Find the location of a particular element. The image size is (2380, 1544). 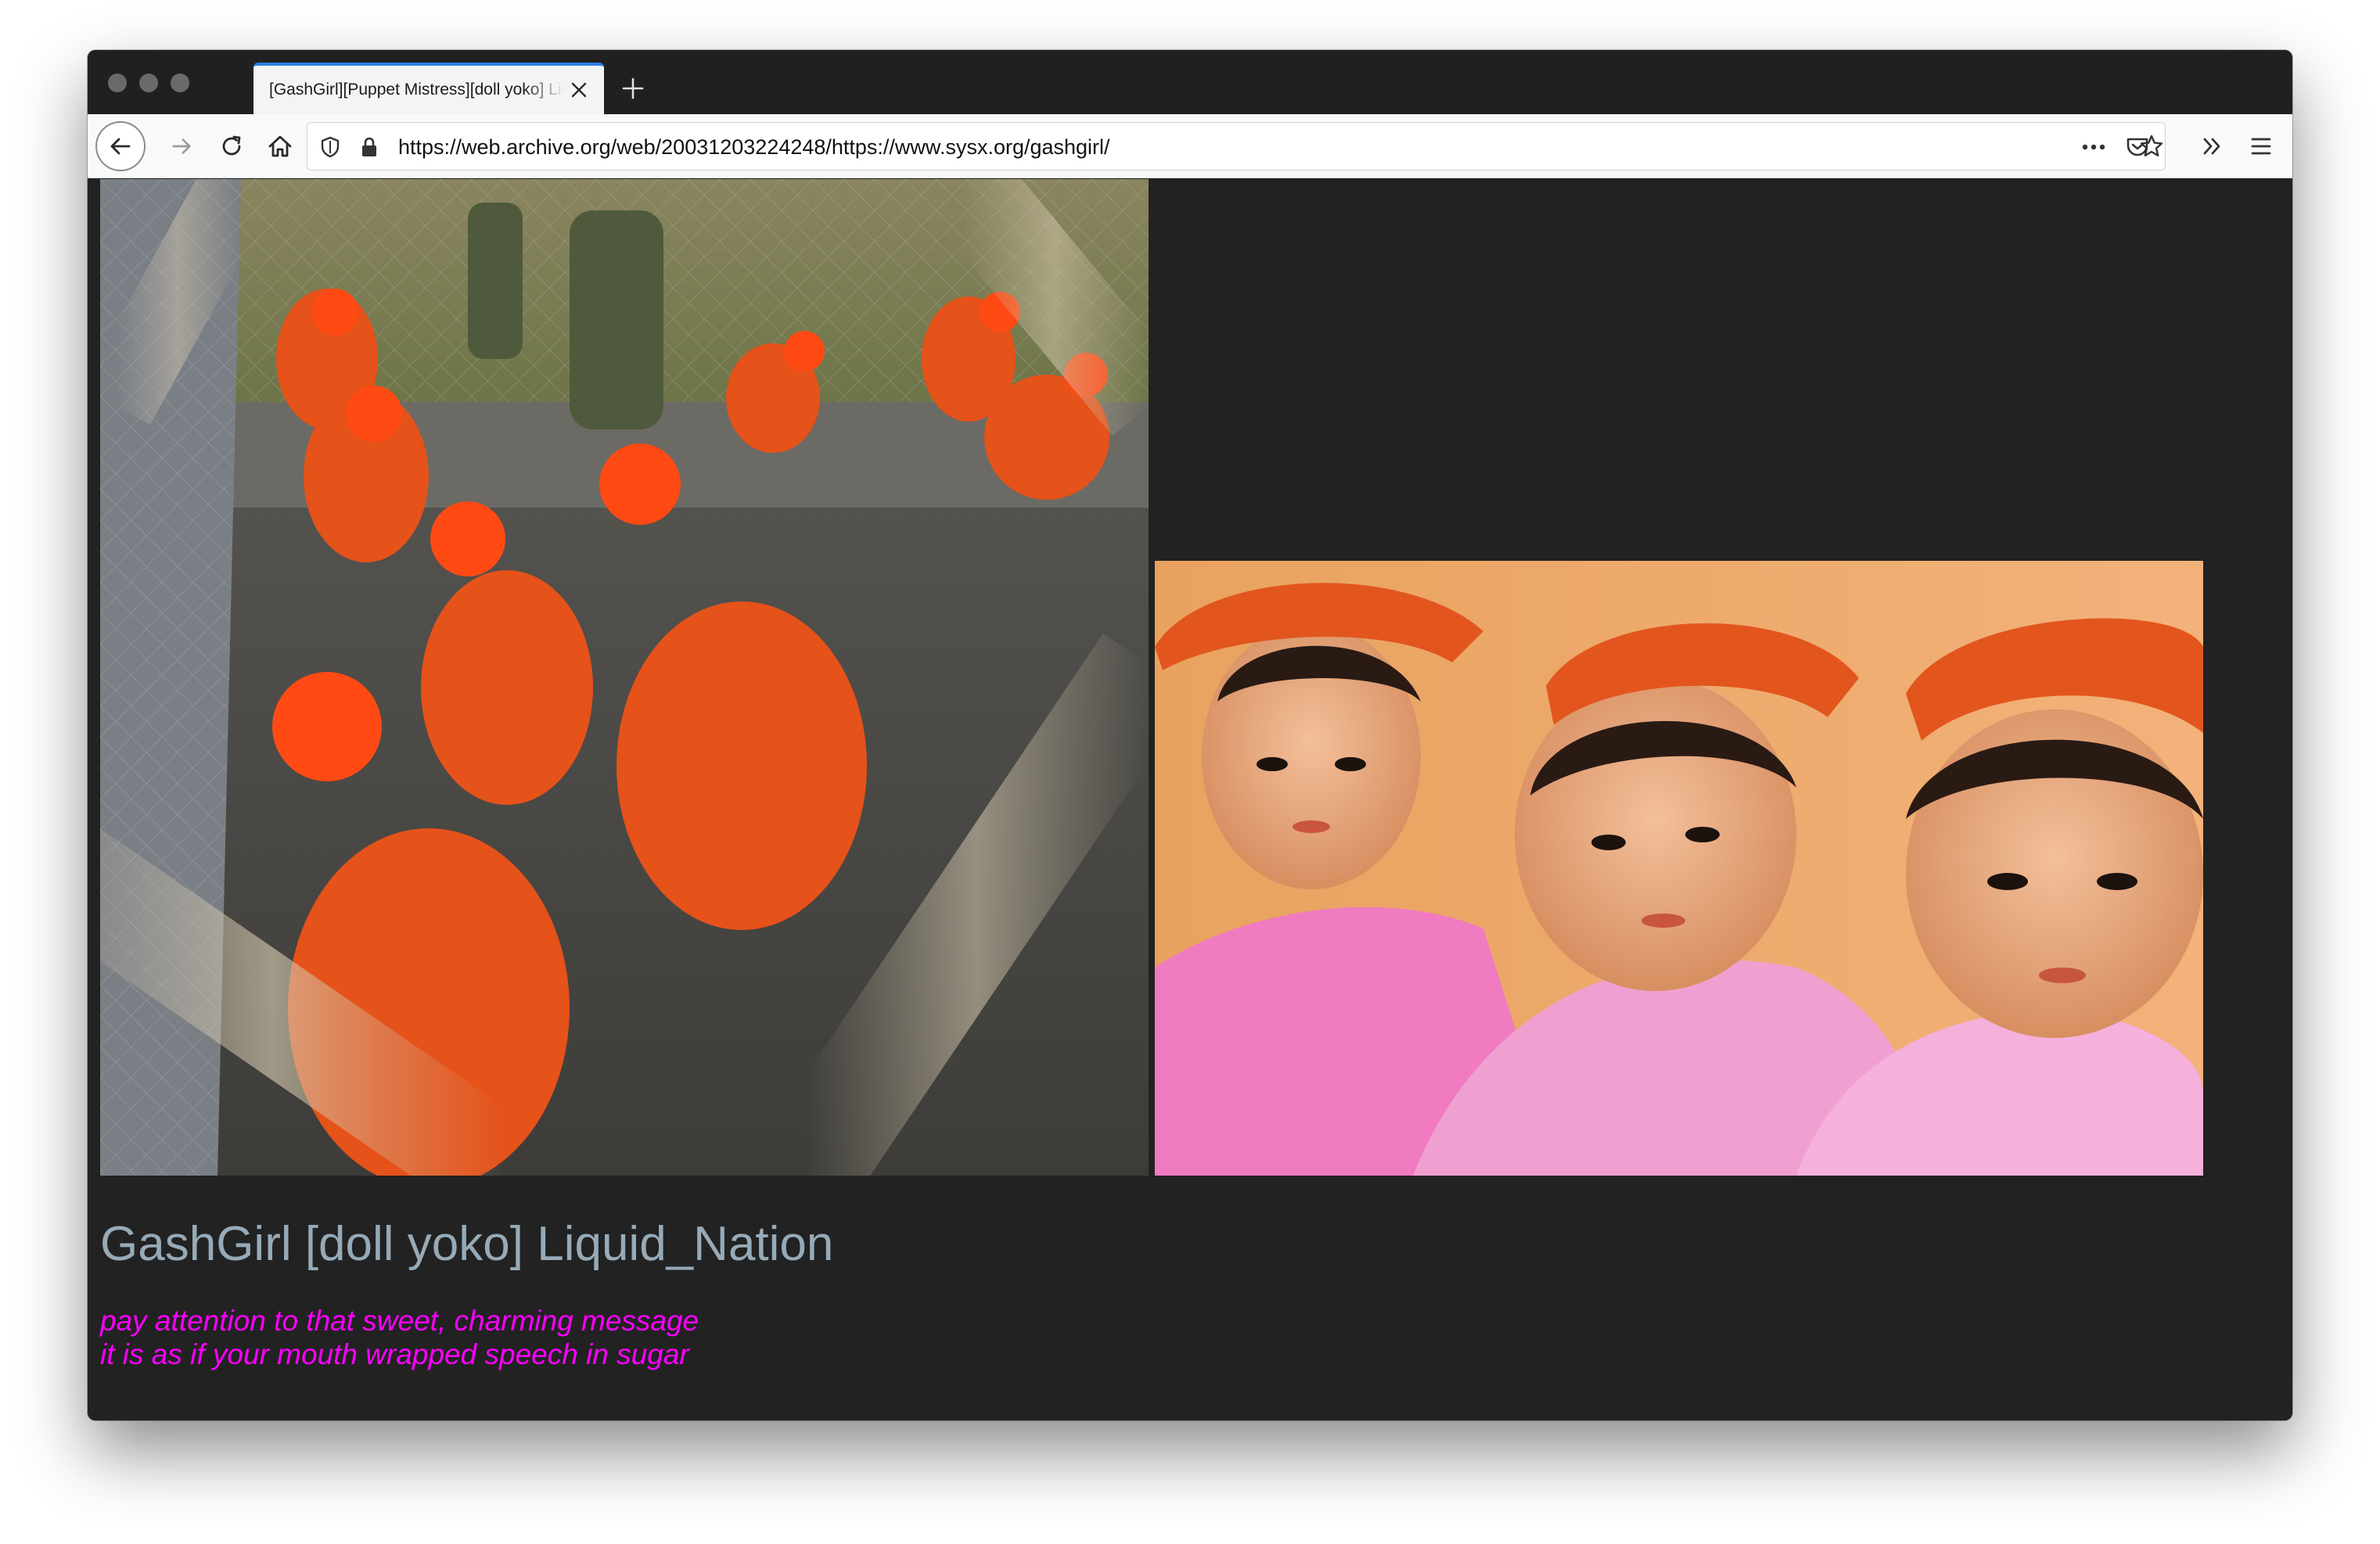

window-controls is located at coordinates (148, 83).